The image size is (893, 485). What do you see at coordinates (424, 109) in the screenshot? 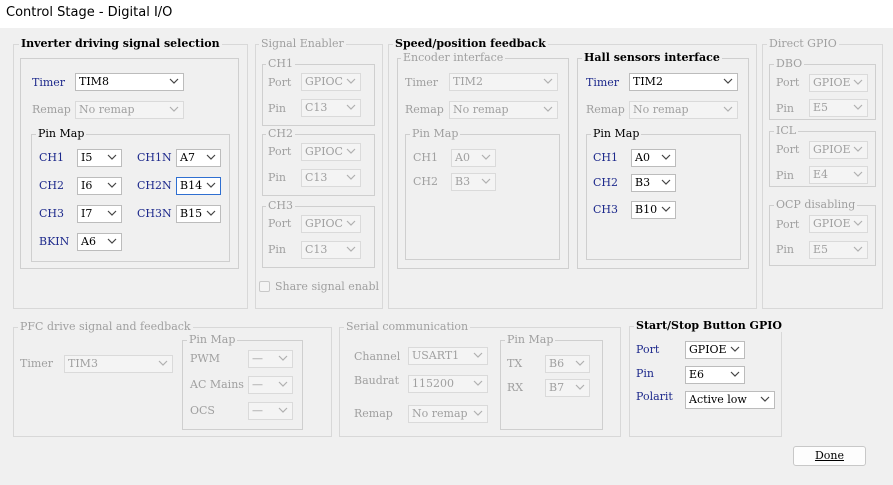
I see `encoder-remap-label: Remap` at bounding box center [424, 109].